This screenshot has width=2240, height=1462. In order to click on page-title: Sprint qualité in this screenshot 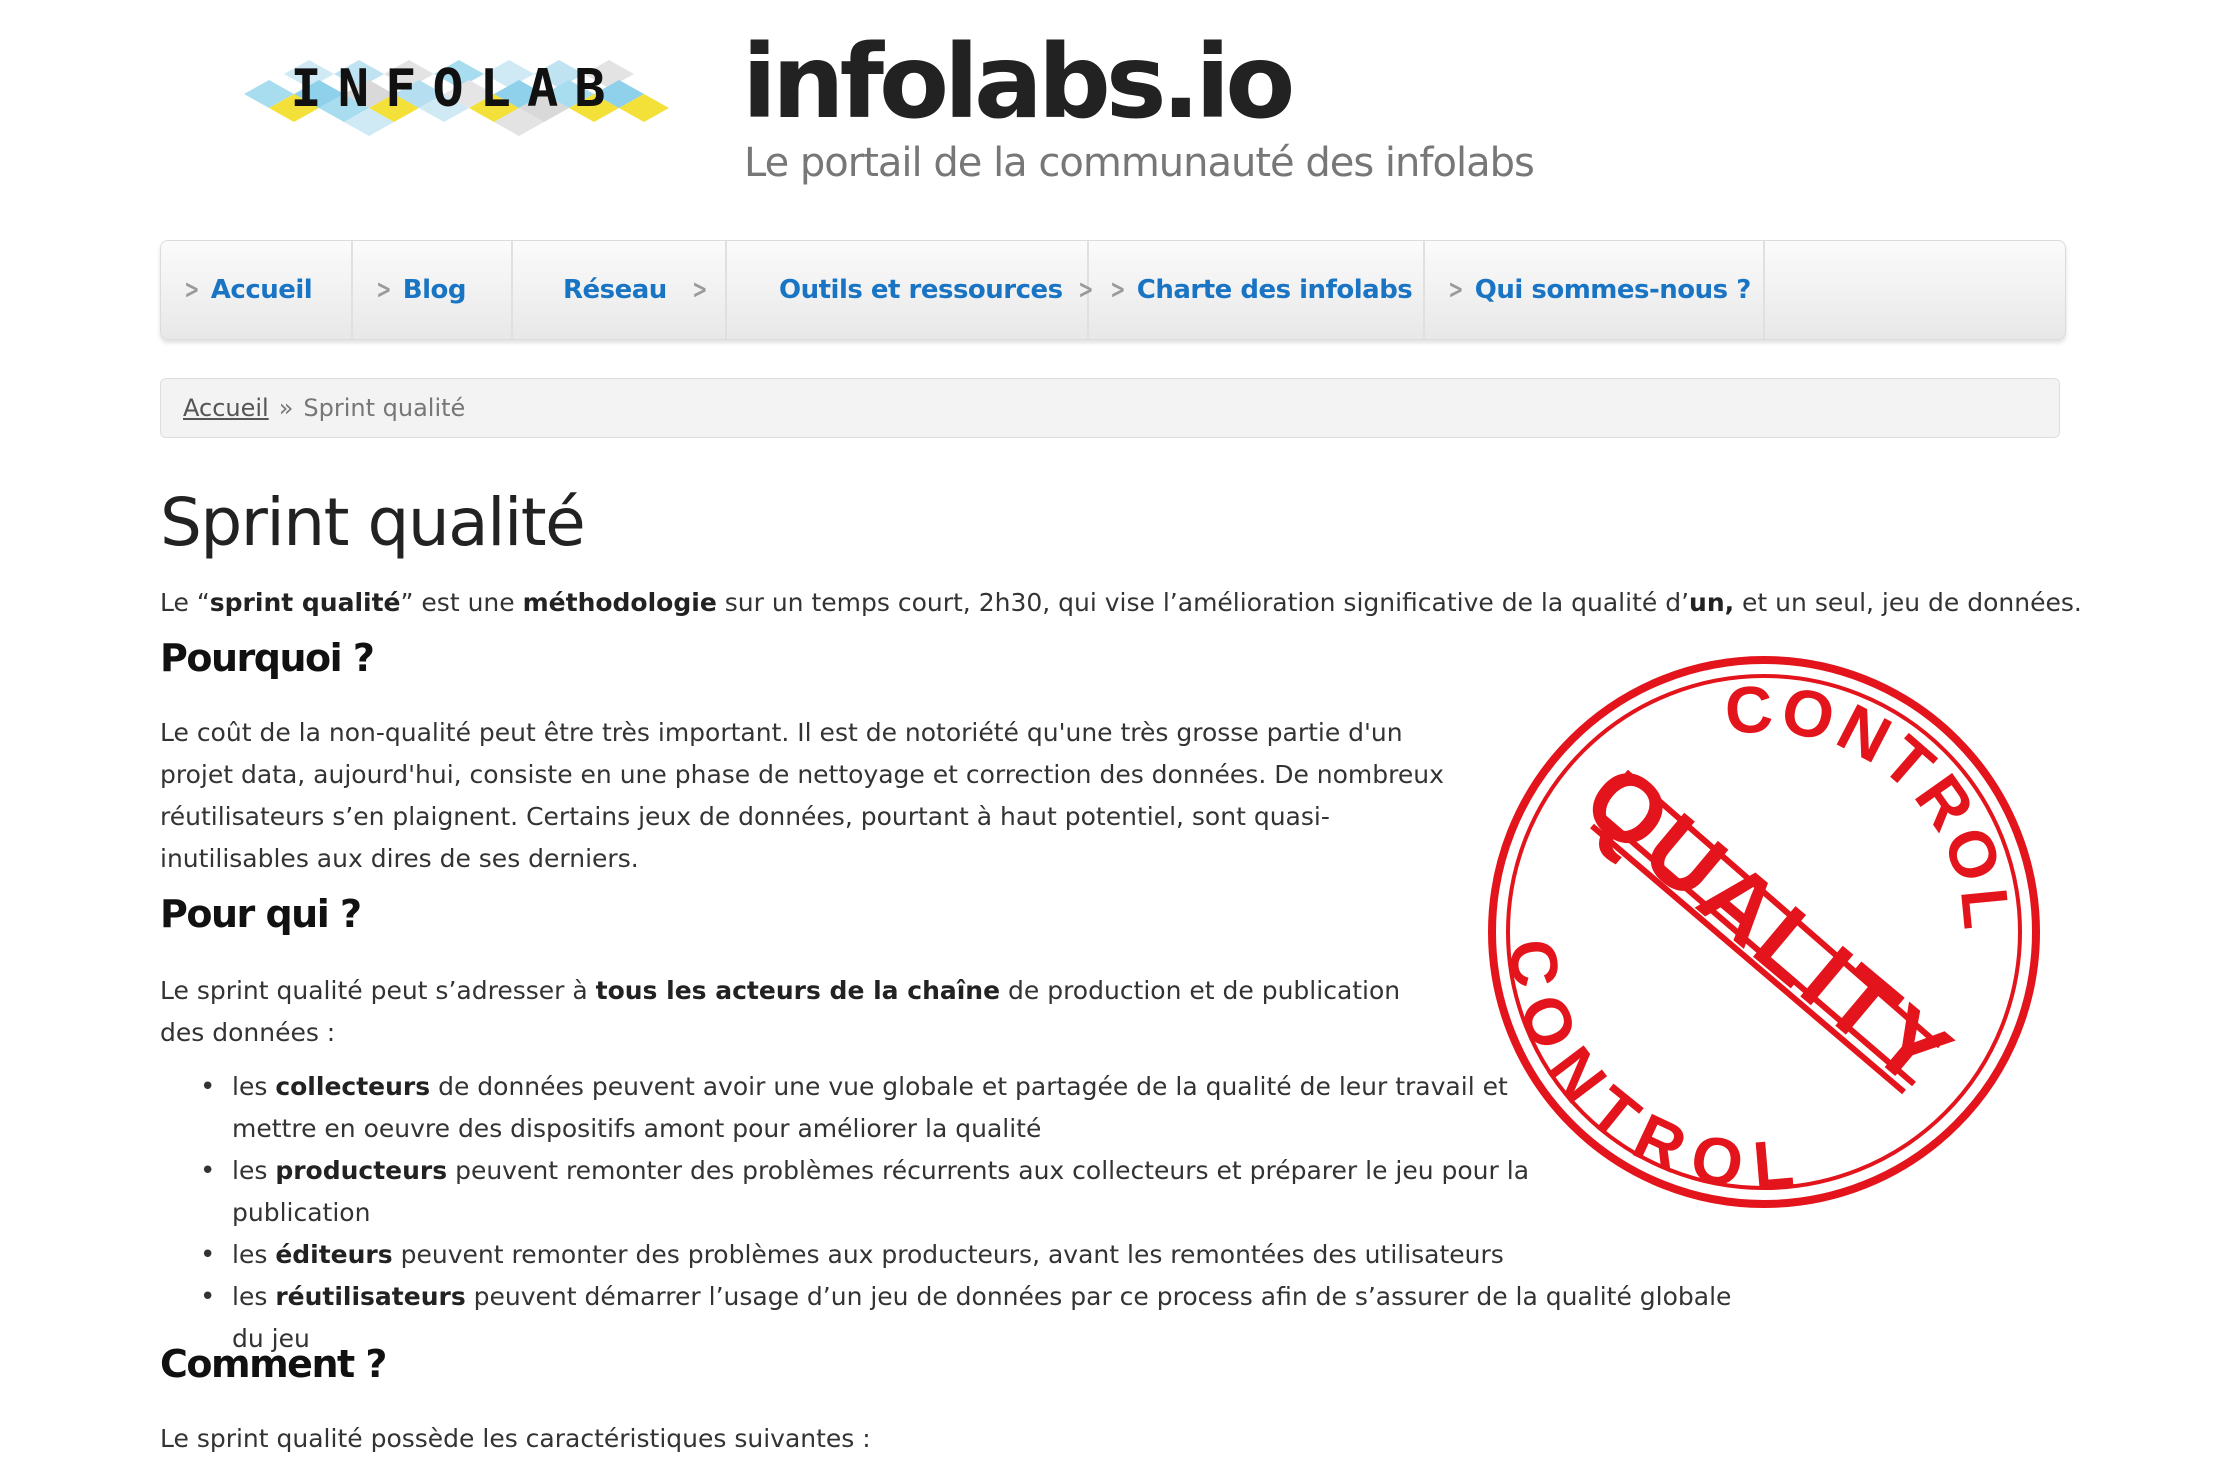, I will do `click(373, 522)`.